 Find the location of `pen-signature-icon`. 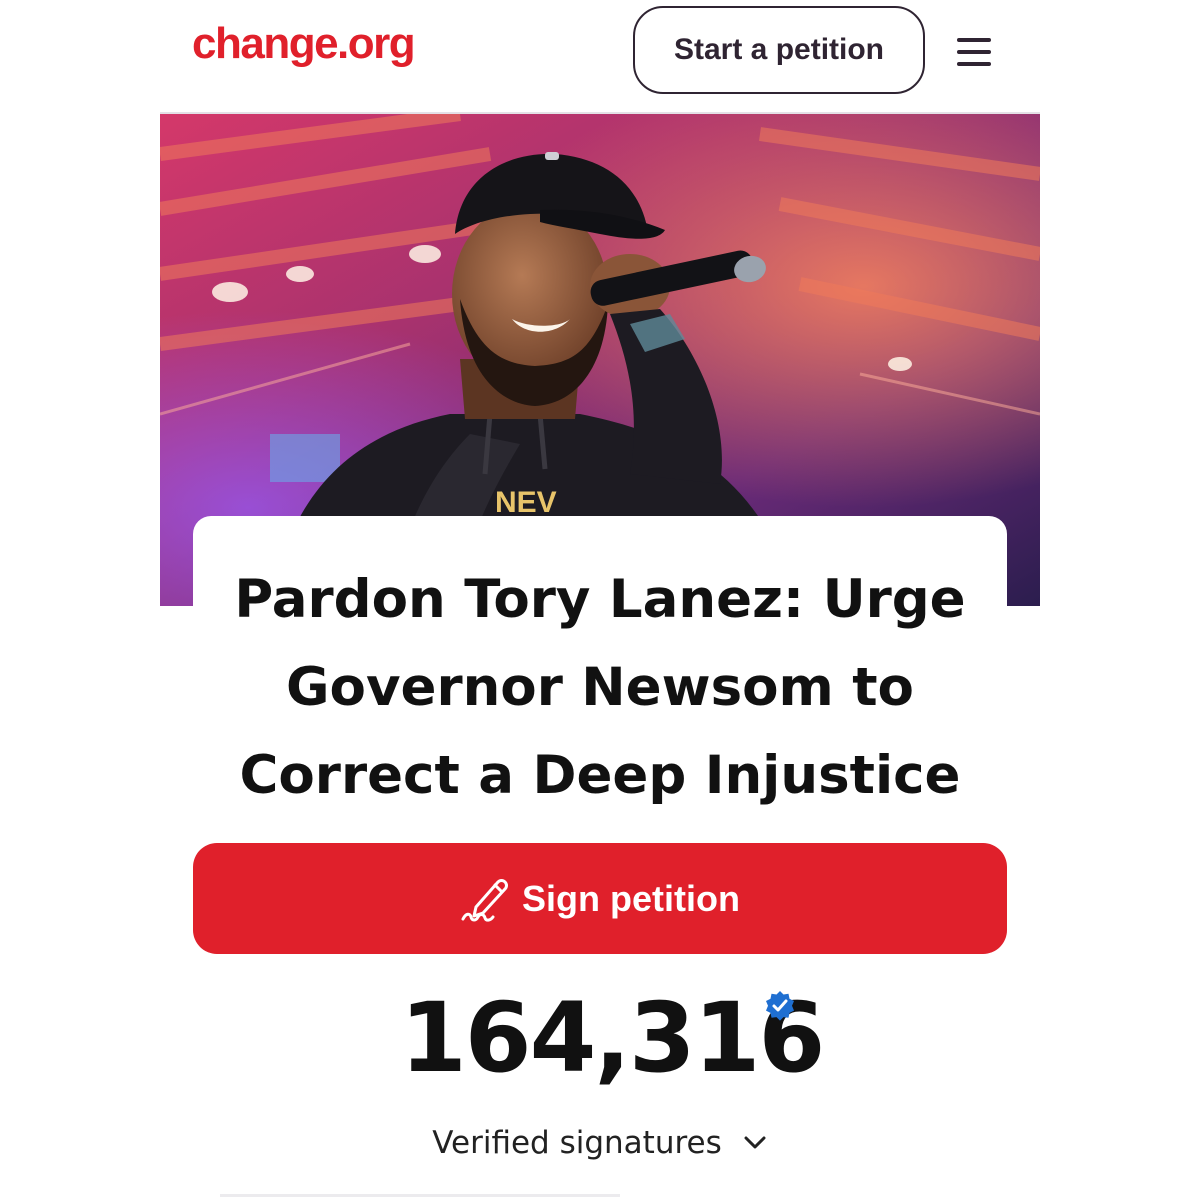

pen-signature-icon is located at coordinates (485, 900).